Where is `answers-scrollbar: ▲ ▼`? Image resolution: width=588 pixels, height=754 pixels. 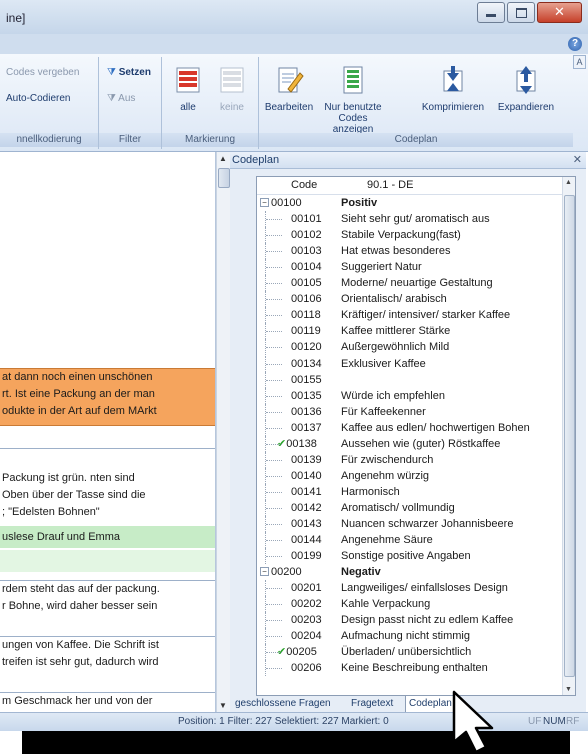
answers-scrollbar: ▲ ▼ is located at coordinates (223, 432).